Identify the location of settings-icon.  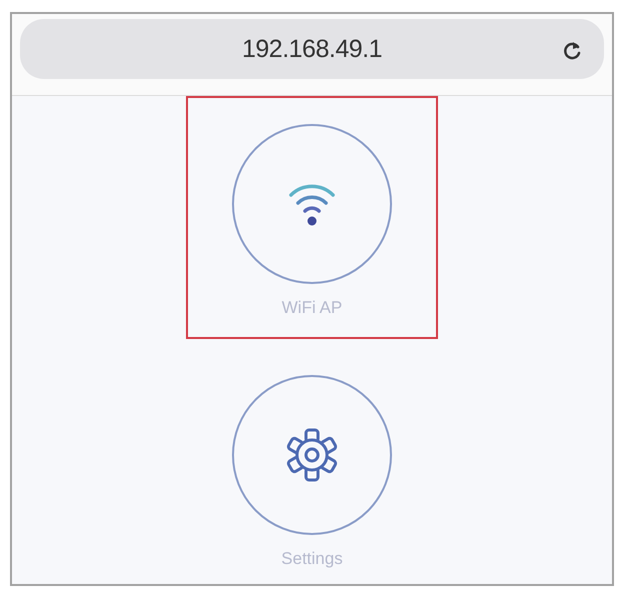
(312, 455).